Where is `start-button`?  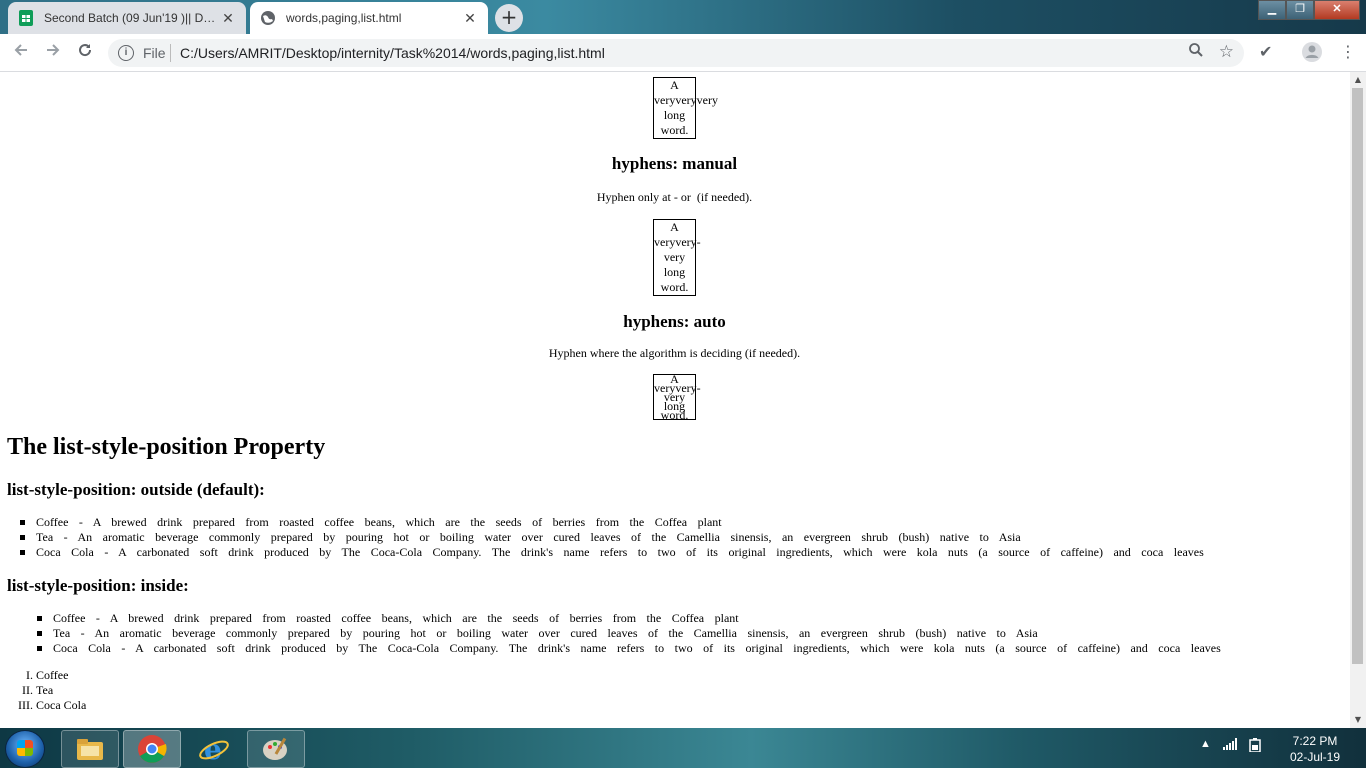 start-button is located at coordinates (25, 749).